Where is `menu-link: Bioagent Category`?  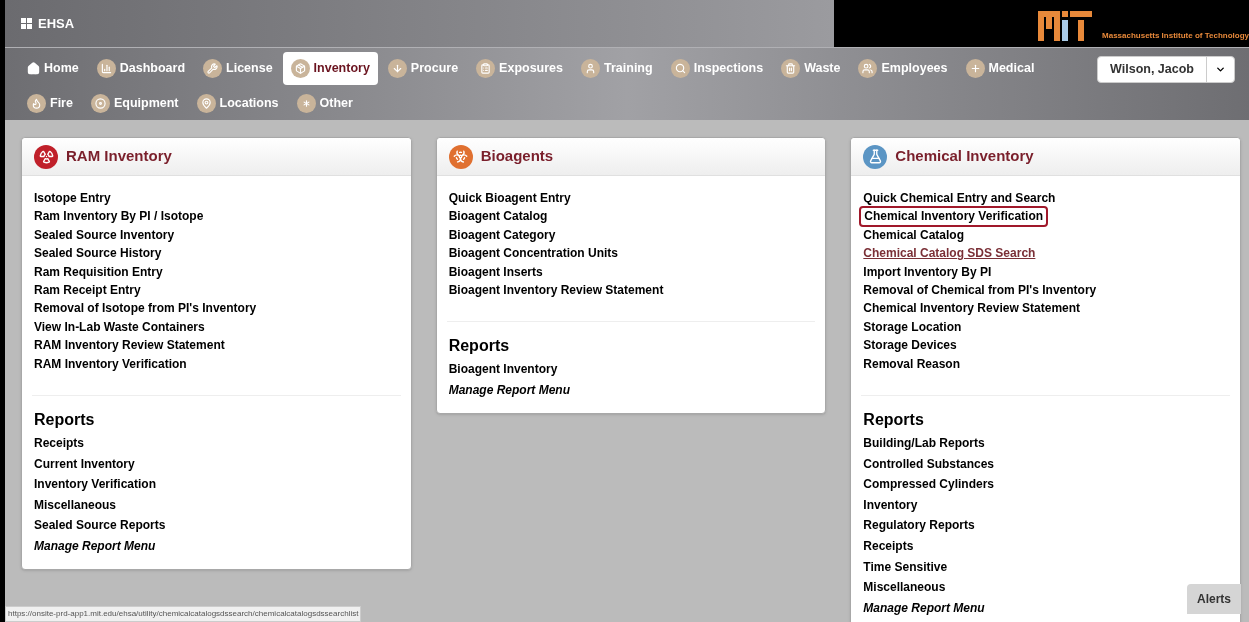 menu-link: Bioagent Category is located at coordinates (502, 235).